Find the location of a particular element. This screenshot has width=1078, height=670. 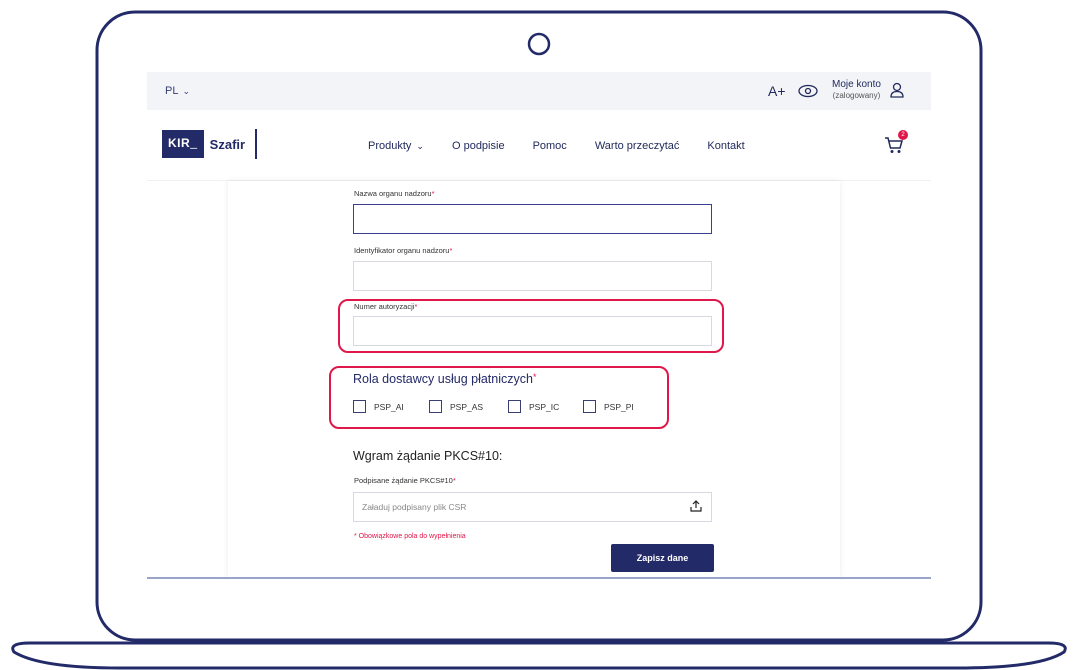

pkcs-section-title: Wgram żądanie PKCS#10: is located at coordinates (428, 456).